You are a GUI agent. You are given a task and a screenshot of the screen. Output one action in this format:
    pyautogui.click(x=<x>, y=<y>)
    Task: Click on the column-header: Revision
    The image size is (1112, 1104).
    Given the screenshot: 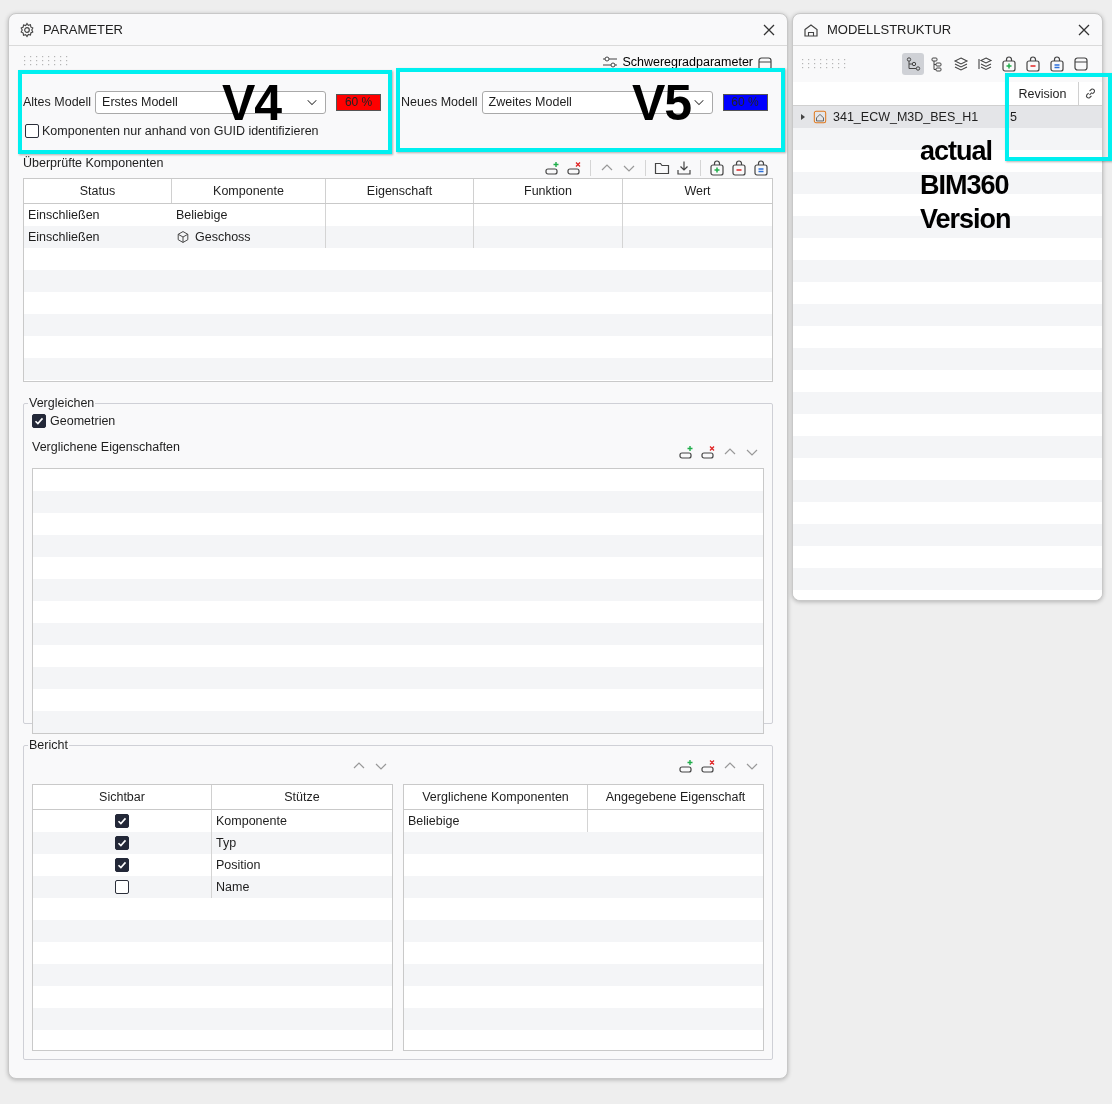 What is the action you would take?
    pyautogui.click(x=1042, y=93)
    